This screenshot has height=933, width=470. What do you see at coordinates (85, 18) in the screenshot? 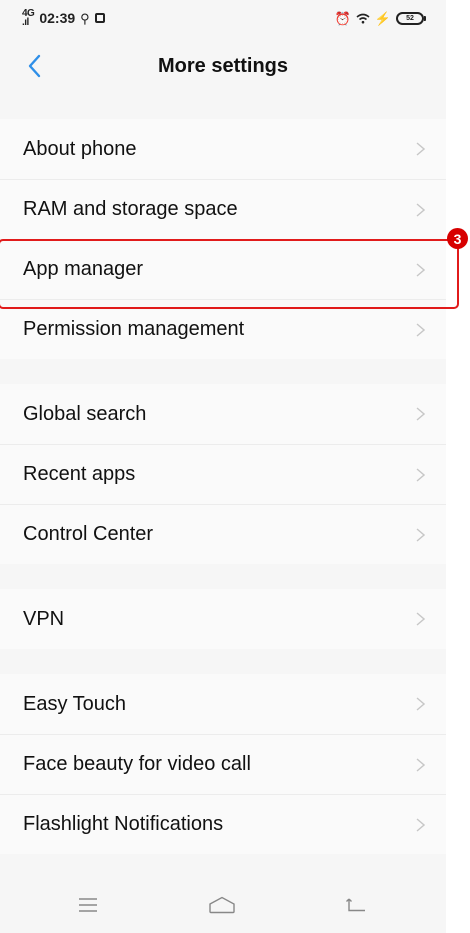
I see `usb-icon: ⚲` at bounding box center [85, 18].